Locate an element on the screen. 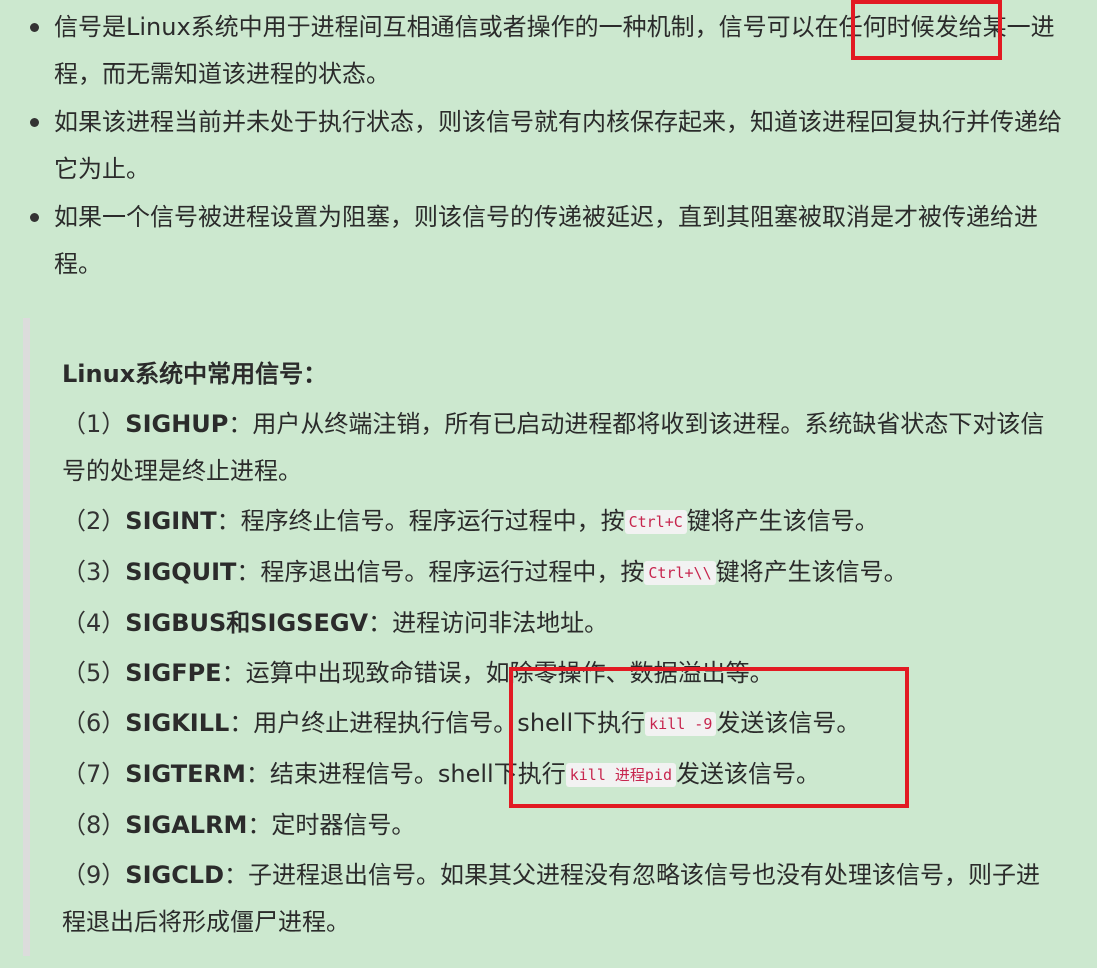 The image size is (1097, 968). item-number: （8） is located at coordinates (94, 825).